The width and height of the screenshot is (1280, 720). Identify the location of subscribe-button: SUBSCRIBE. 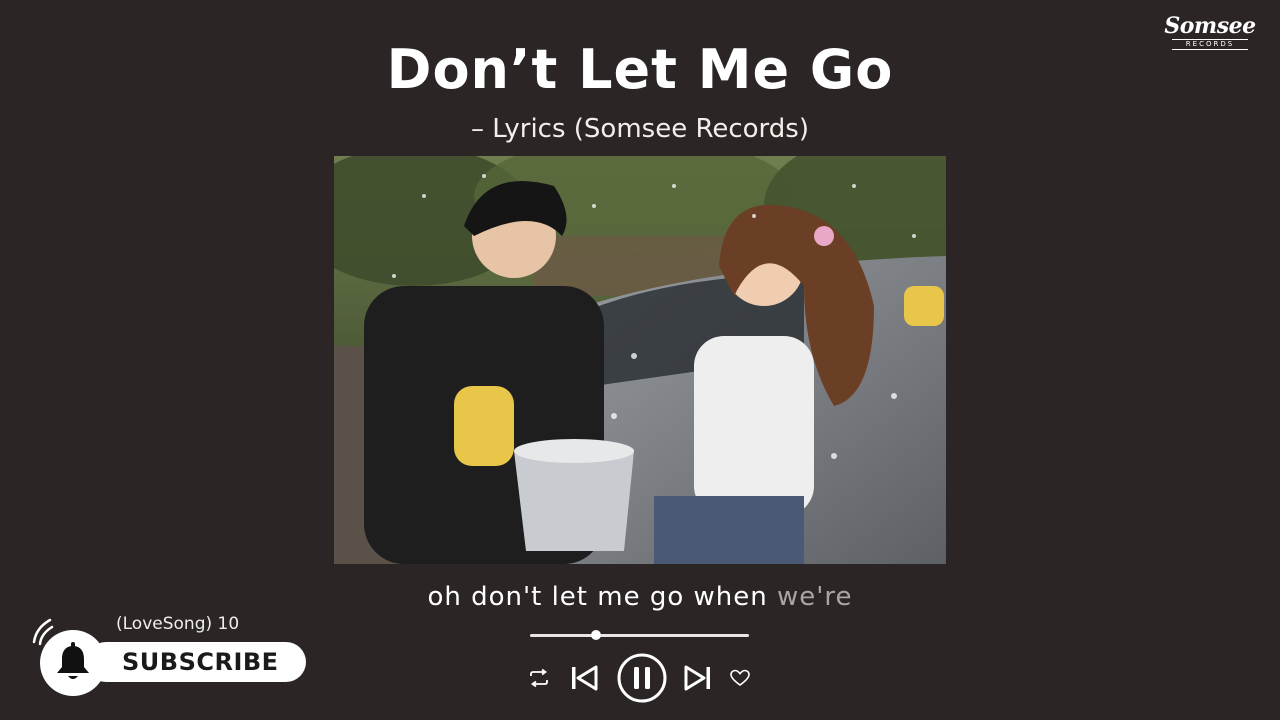
(196, 662).